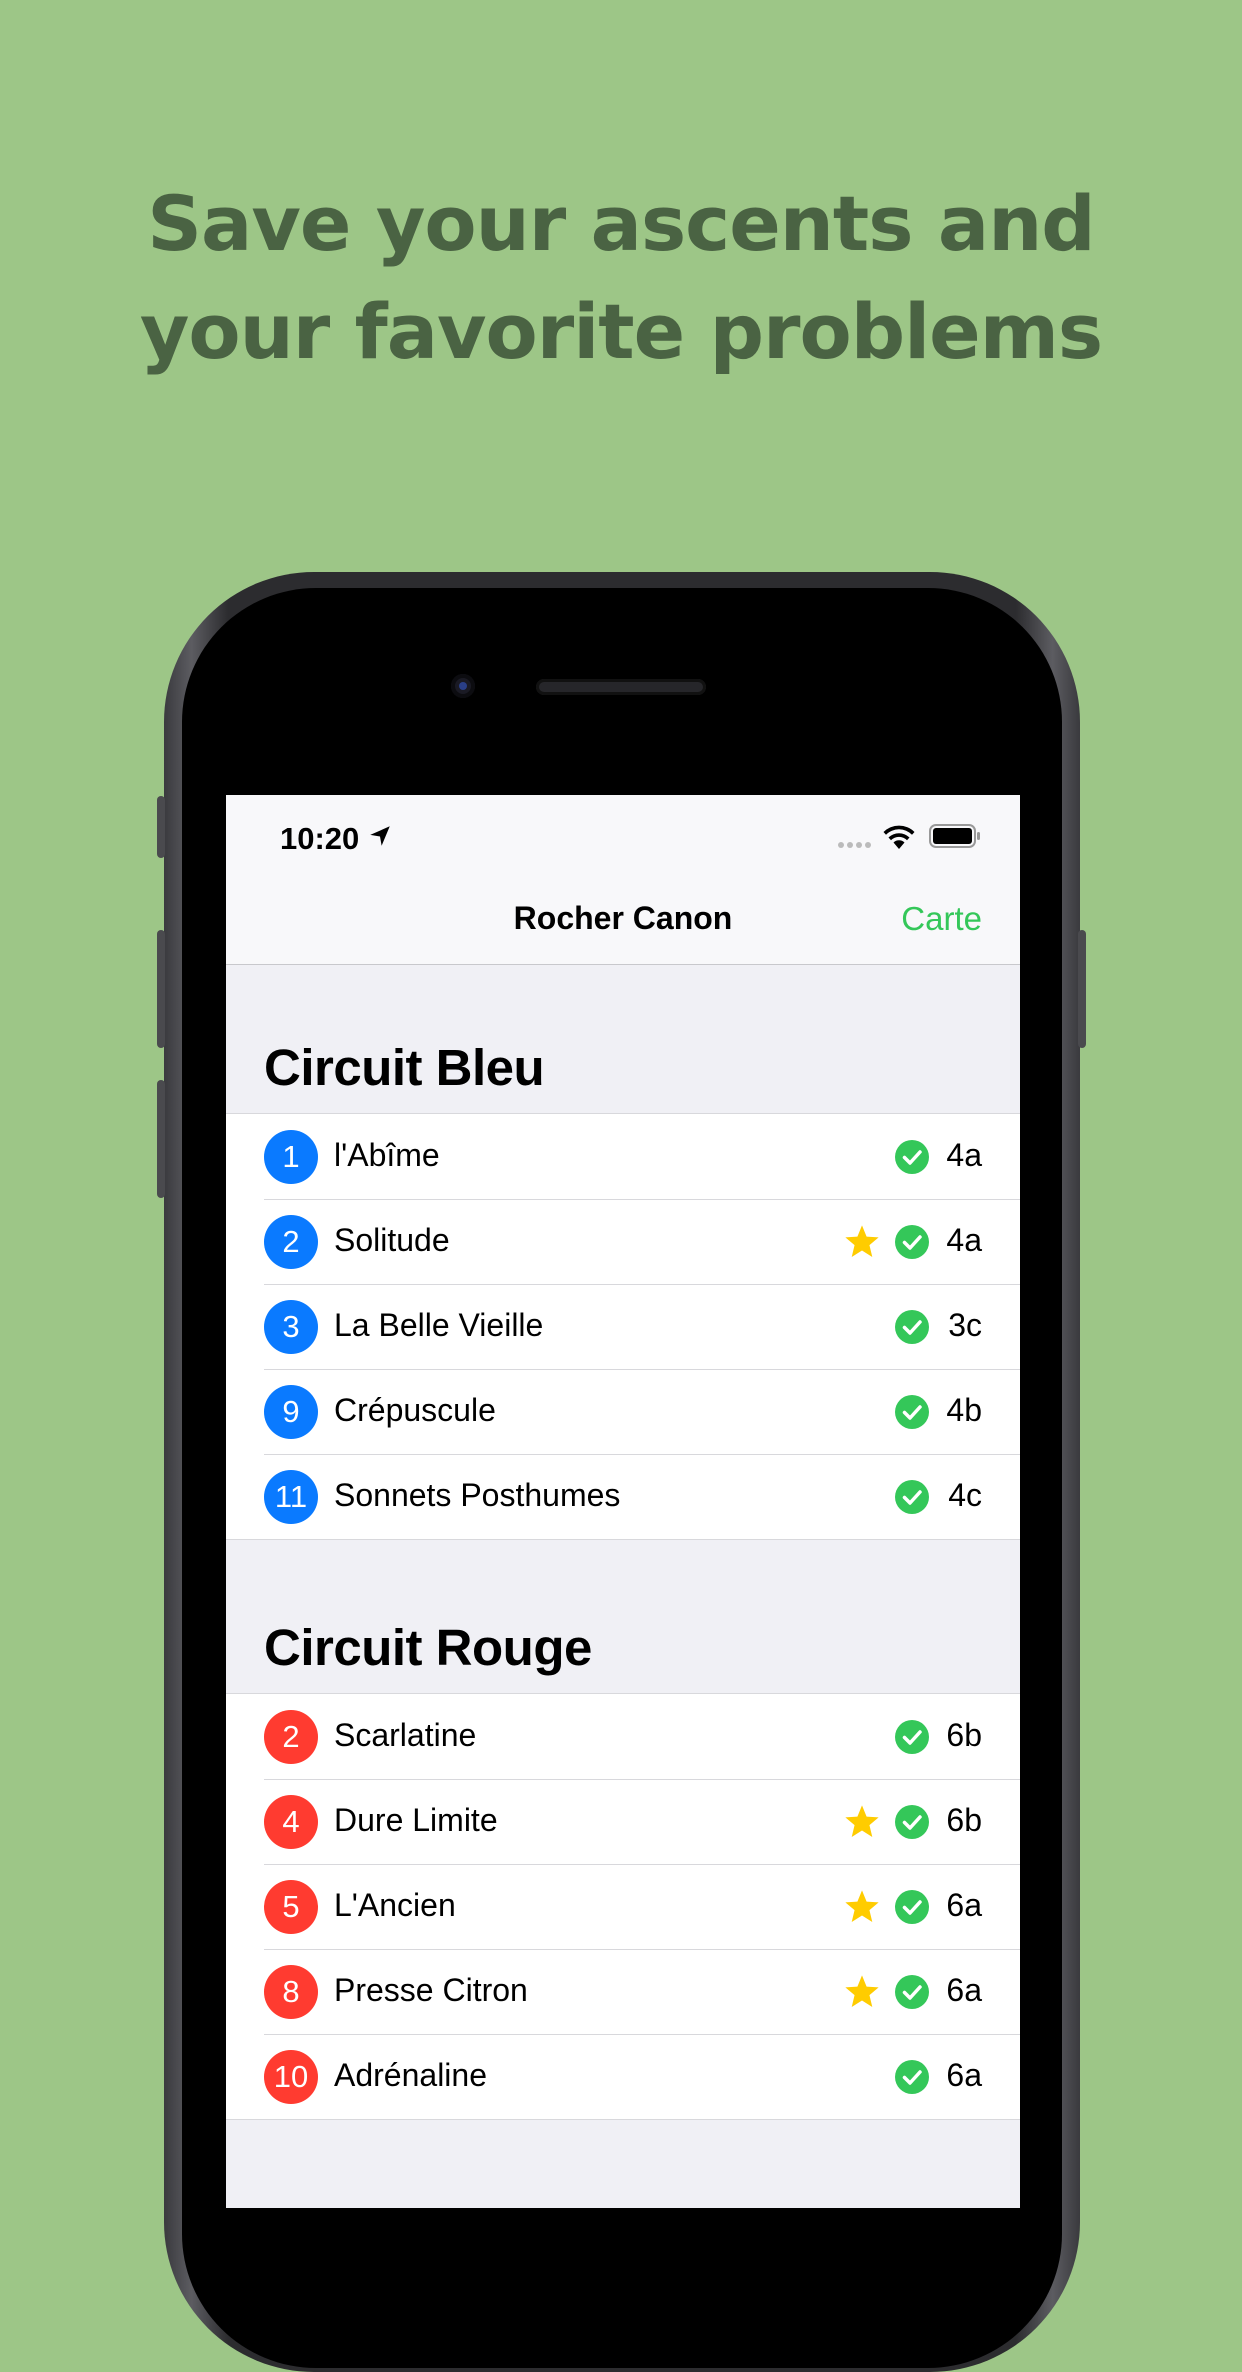 This screenshot has height=2372, width=1242. What do you see at coordinates (387, 1155) in the screenshot?
I see `problem-name: l'Abîme` at bounding box center [387, 1155].